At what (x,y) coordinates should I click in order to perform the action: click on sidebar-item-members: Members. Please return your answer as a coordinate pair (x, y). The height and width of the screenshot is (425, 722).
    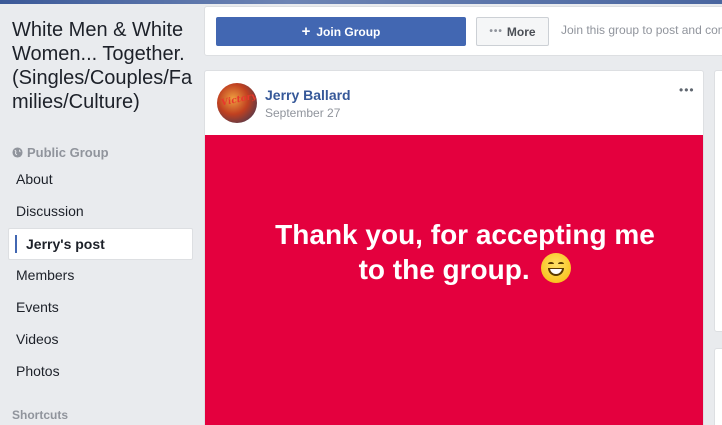
    Looking at the image, I should click on (100, 276).